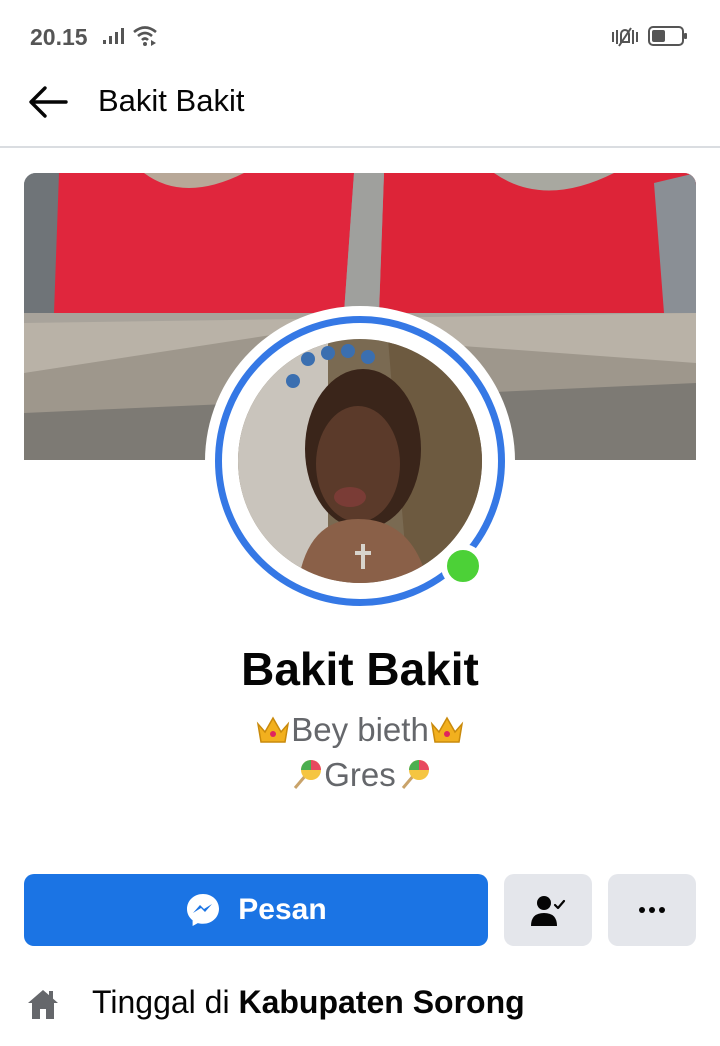  I want to click on status-bar: 20.15, so click(360, 36).